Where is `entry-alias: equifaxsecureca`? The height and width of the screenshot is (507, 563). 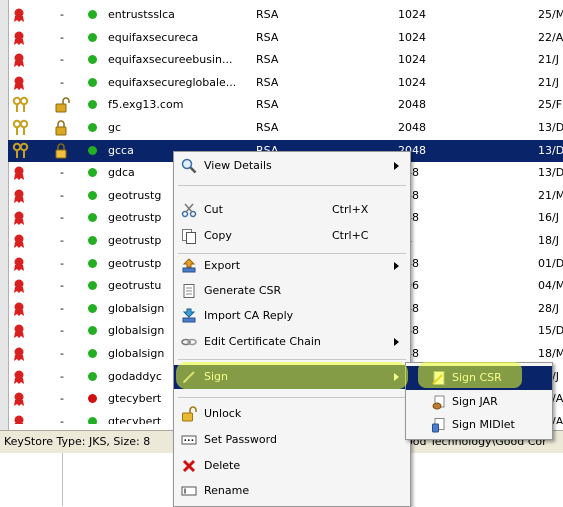
entry-alias: equifaxsecureca is located at coordinates (153, 37).